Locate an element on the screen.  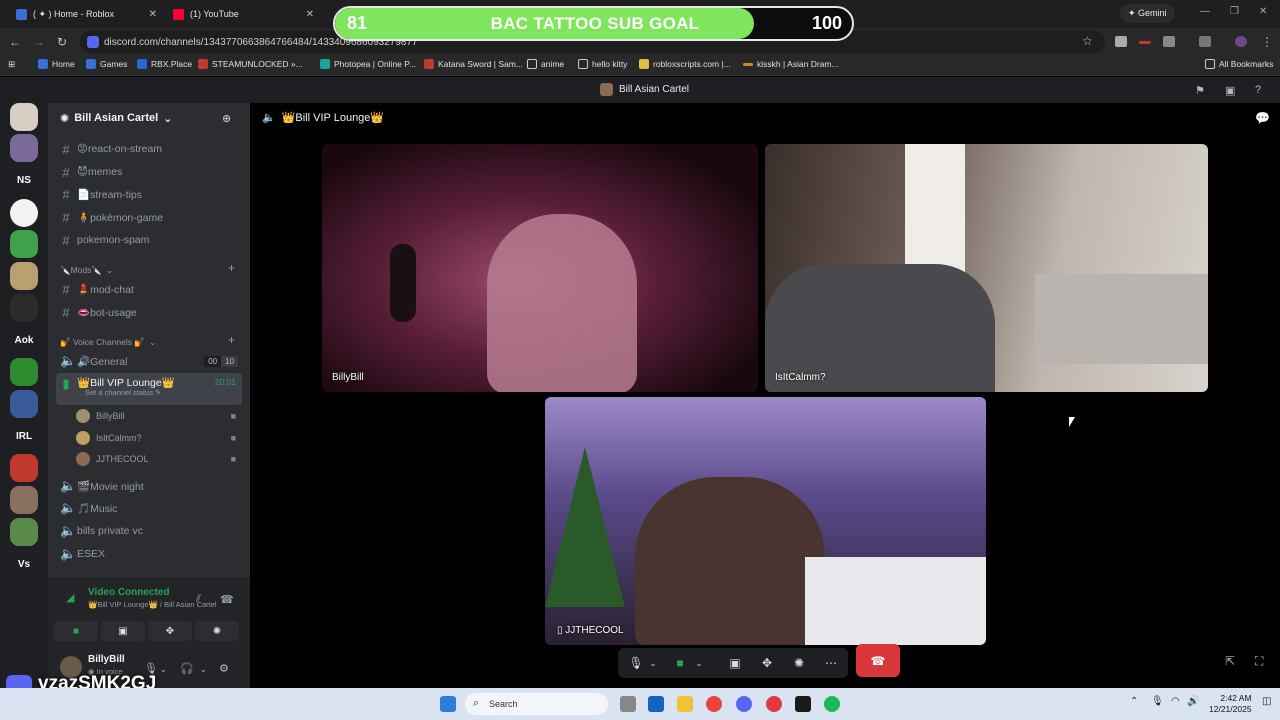
reload-icon: ↻ is located at coordinates (62, 42).